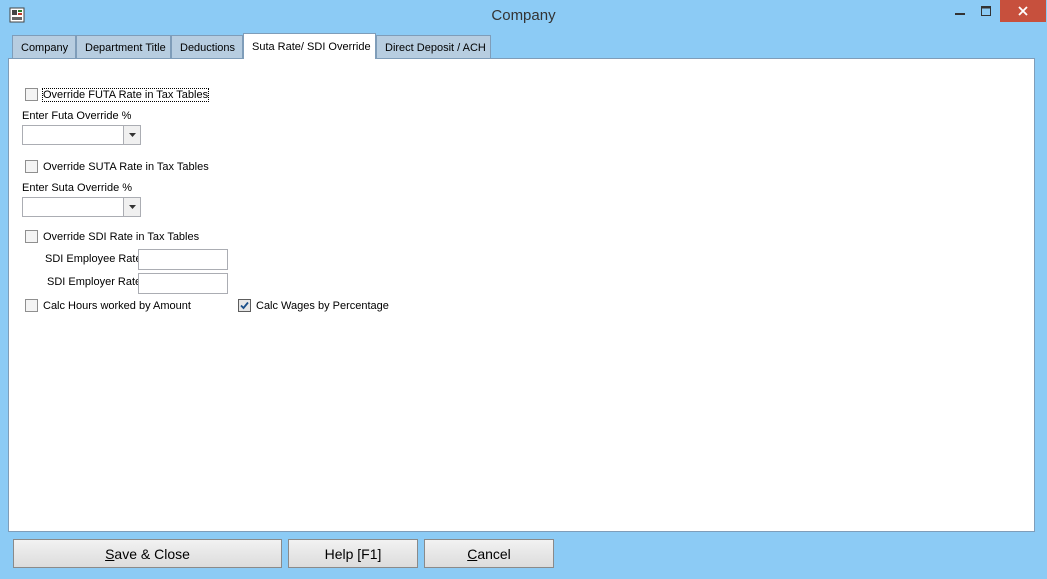 This screenshot has height=579, width=1047. I want to click on checkmark-icon, so click(244, 305).